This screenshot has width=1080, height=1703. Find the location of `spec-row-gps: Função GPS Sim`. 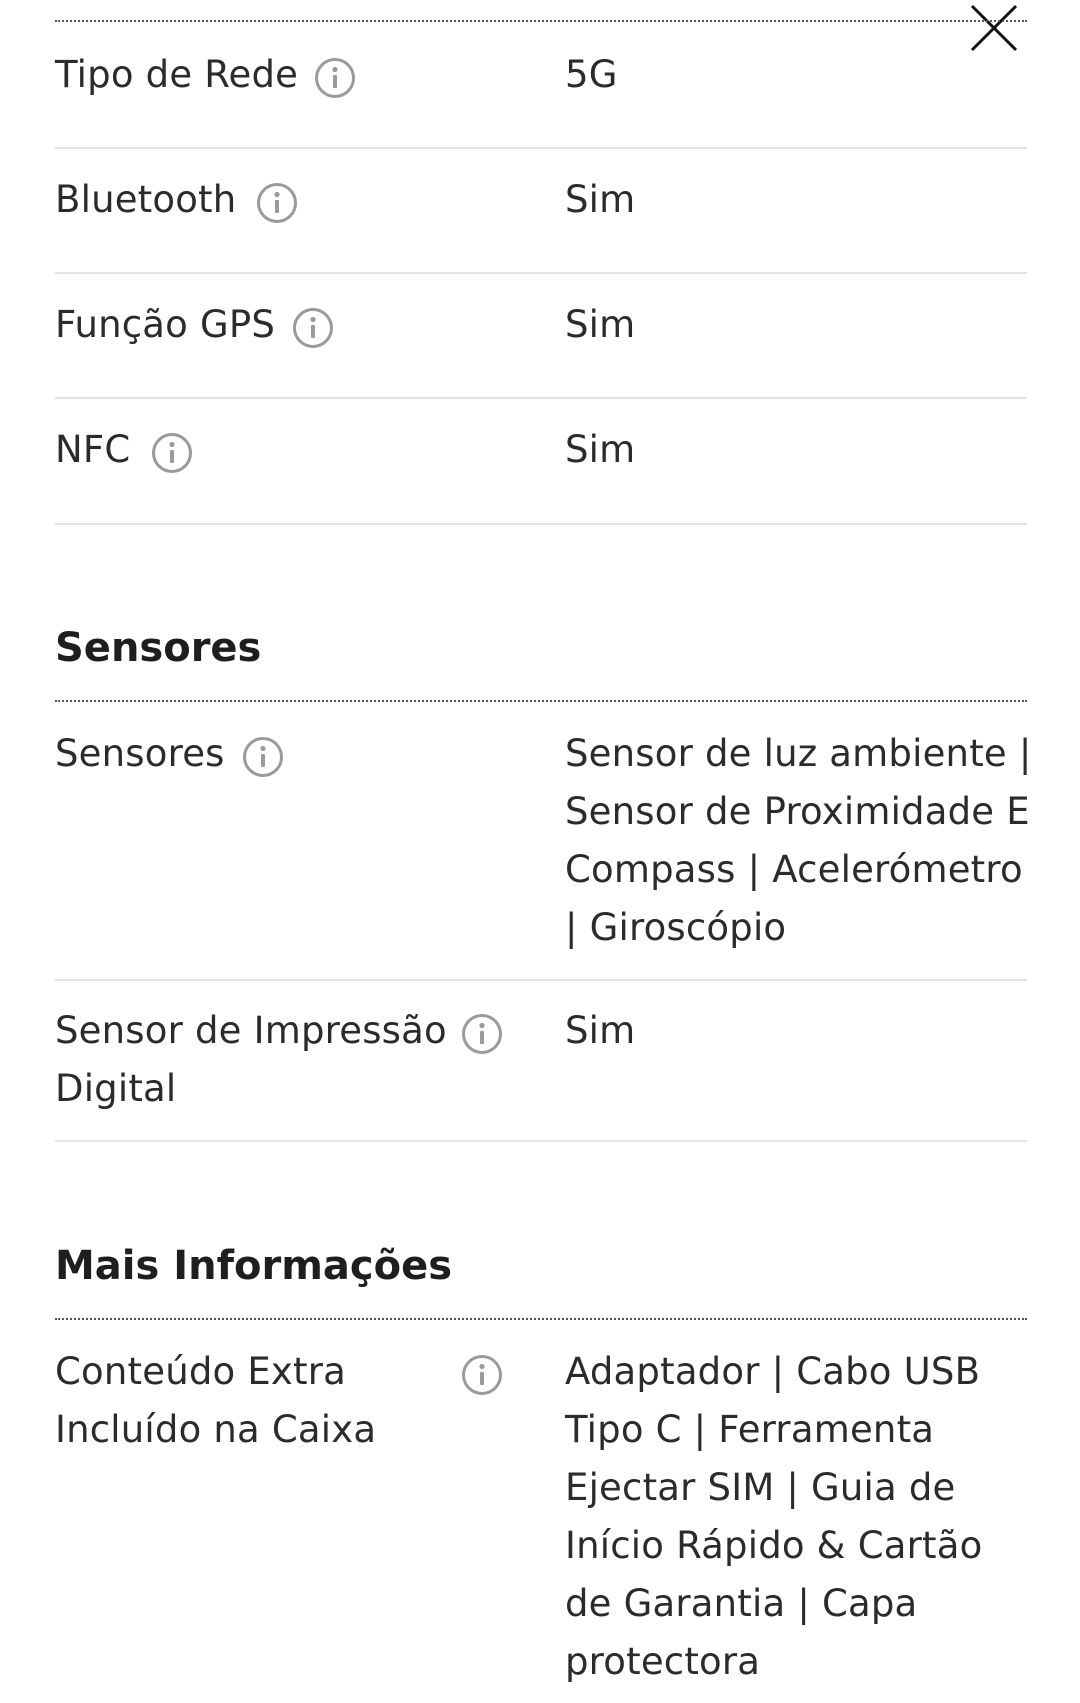

spec-row-gps: Função GPS Sim is located at coordinates (541, 347).